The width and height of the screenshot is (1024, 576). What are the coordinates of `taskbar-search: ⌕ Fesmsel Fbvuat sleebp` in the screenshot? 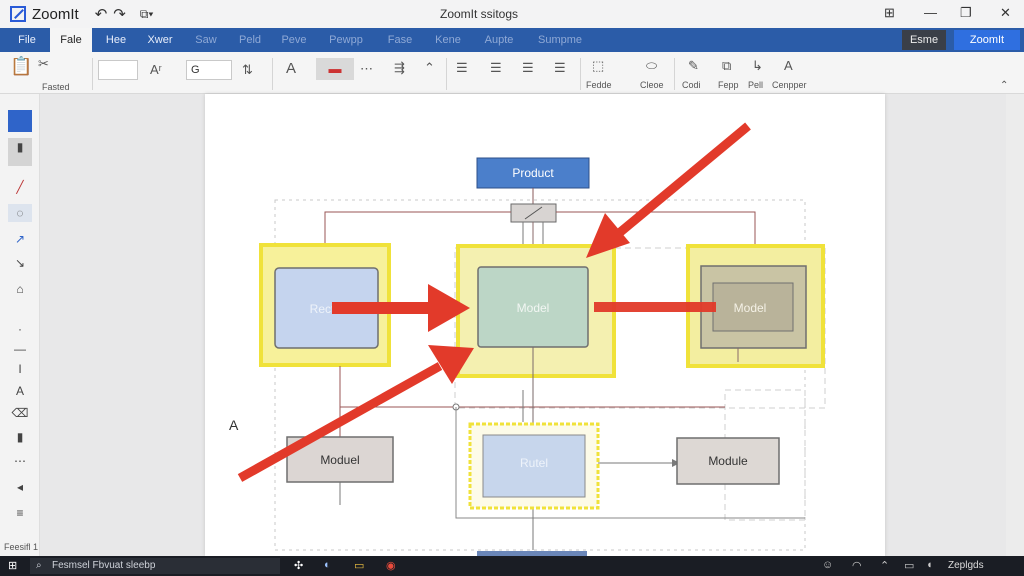 It's located at (155, 566).